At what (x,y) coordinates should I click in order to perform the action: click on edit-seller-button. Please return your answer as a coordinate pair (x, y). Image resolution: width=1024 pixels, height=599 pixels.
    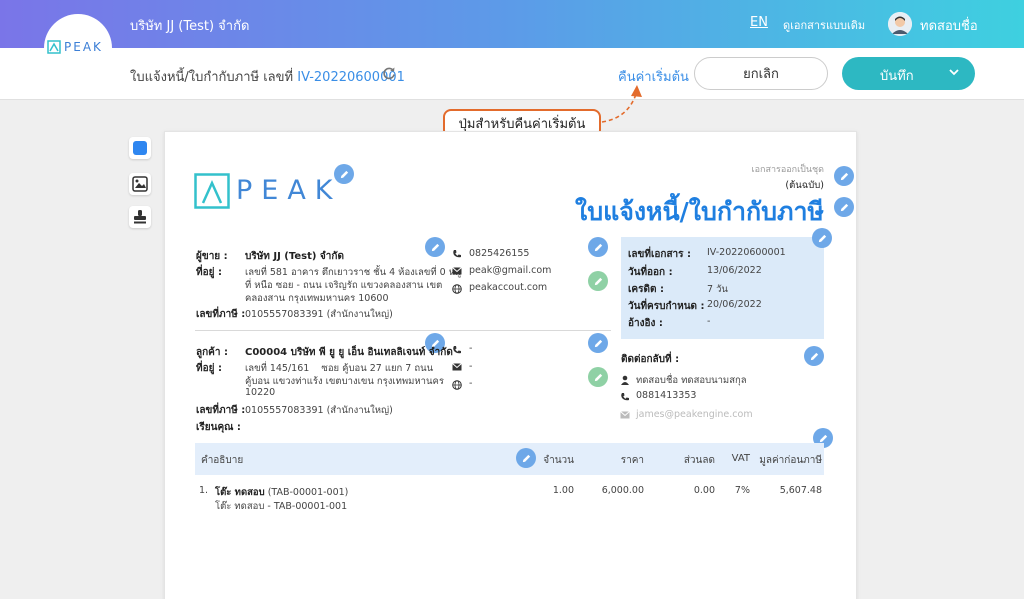
    Looking at the image, I should click on (435, 247).